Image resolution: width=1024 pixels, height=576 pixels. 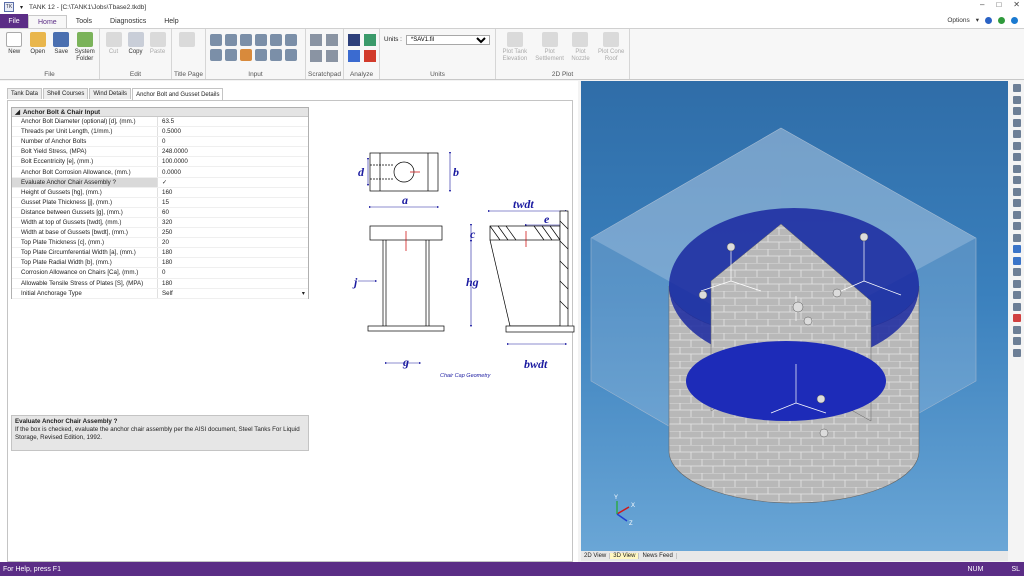 I want to click on table-row: Top Plate Radial Width [b], (mm.) 180, so click(x=160, y=263).